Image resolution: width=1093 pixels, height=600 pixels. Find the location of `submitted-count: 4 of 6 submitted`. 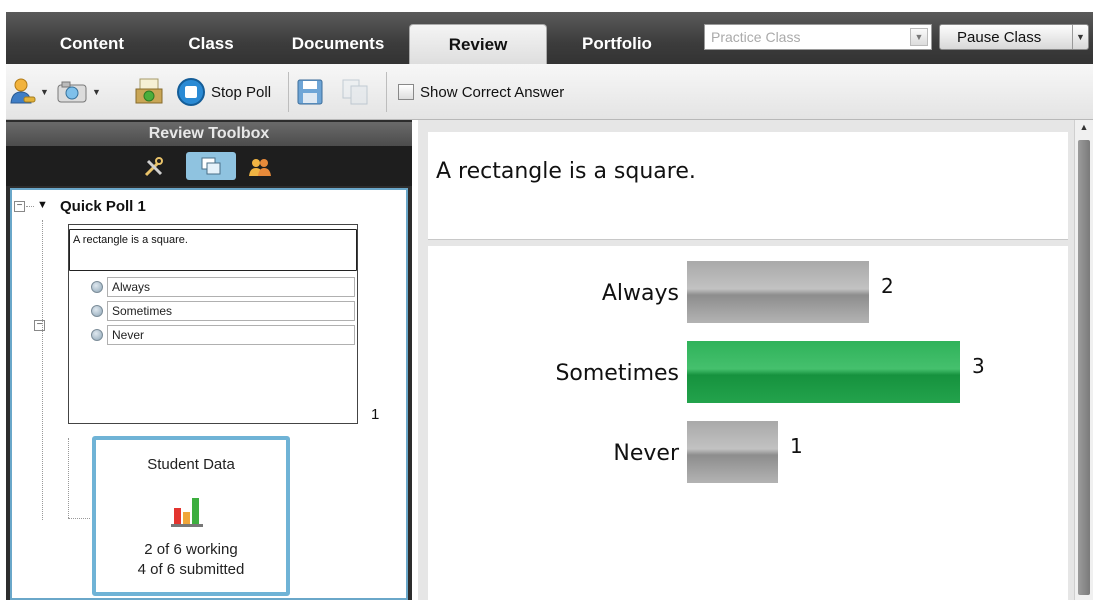

submitted-count: 4 of 6 submitted is located at coordinates (191, 569).